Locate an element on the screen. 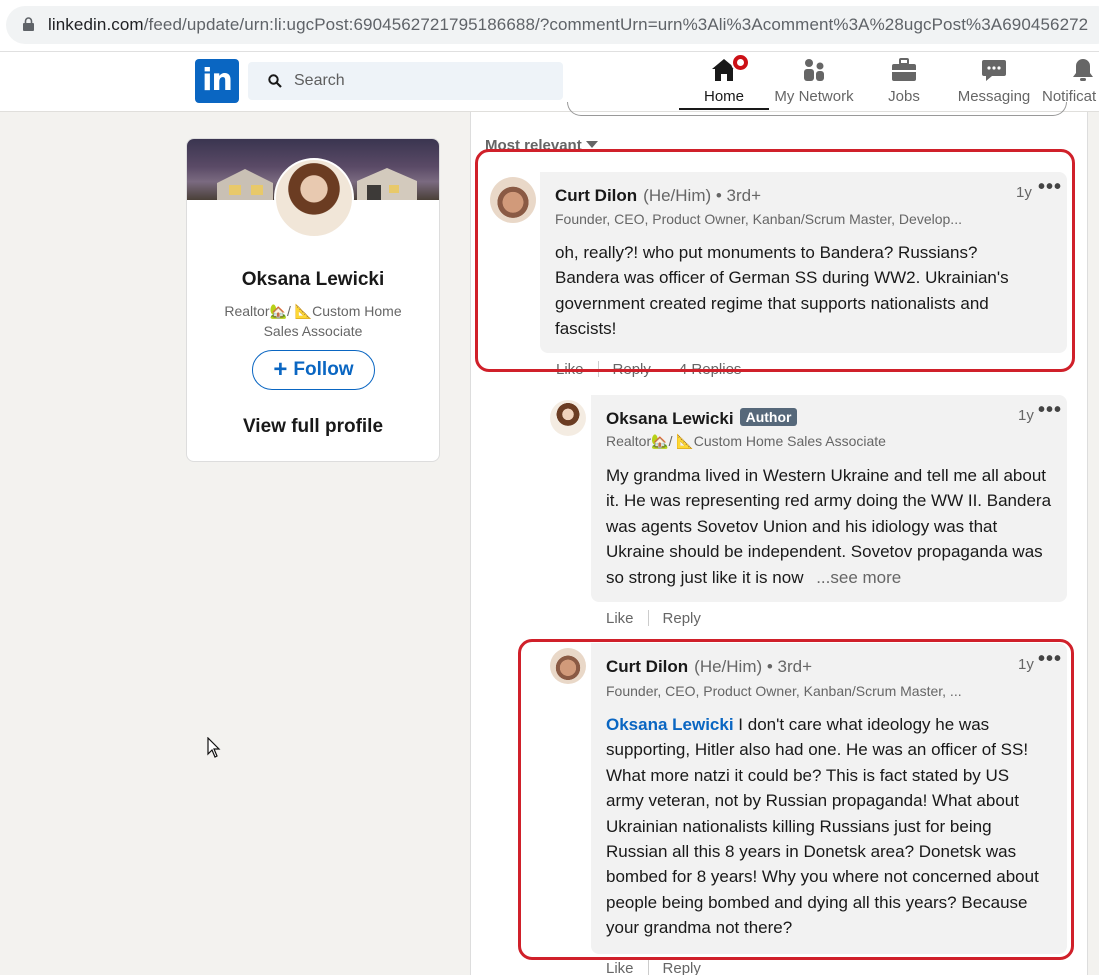 The height and width of the screenshot is (975, 1099). search-bar: Search is located at coordinates (405, 81).